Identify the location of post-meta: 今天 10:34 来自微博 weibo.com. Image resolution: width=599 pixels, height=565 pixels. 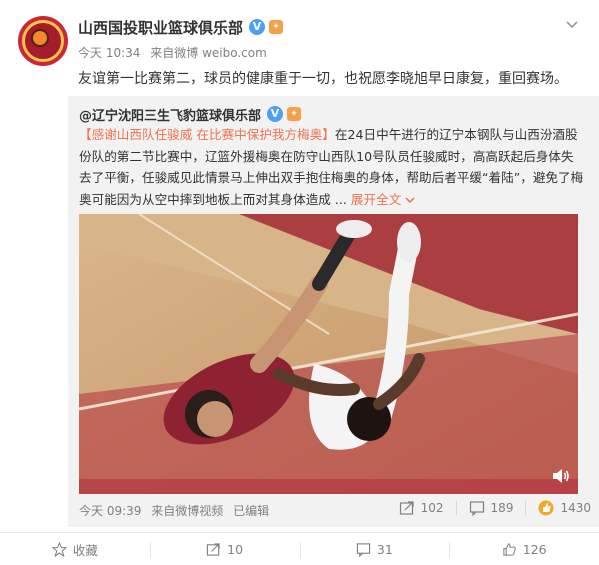
(175, 52).